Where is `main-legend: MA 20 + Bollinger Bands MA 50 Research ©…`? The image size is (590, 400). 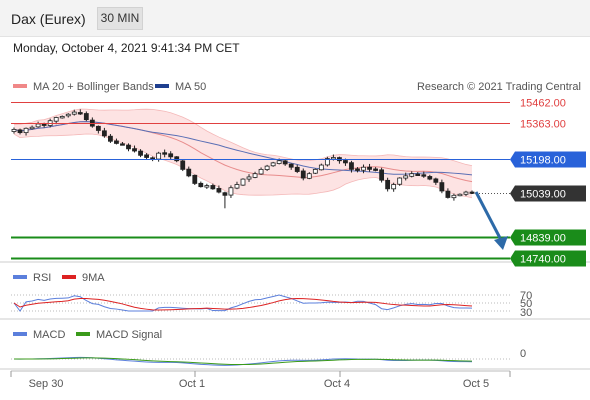 main-legend: MA 20 + Bollinger Bands MA 50 Research ©… is located at coordinates (297, 87).